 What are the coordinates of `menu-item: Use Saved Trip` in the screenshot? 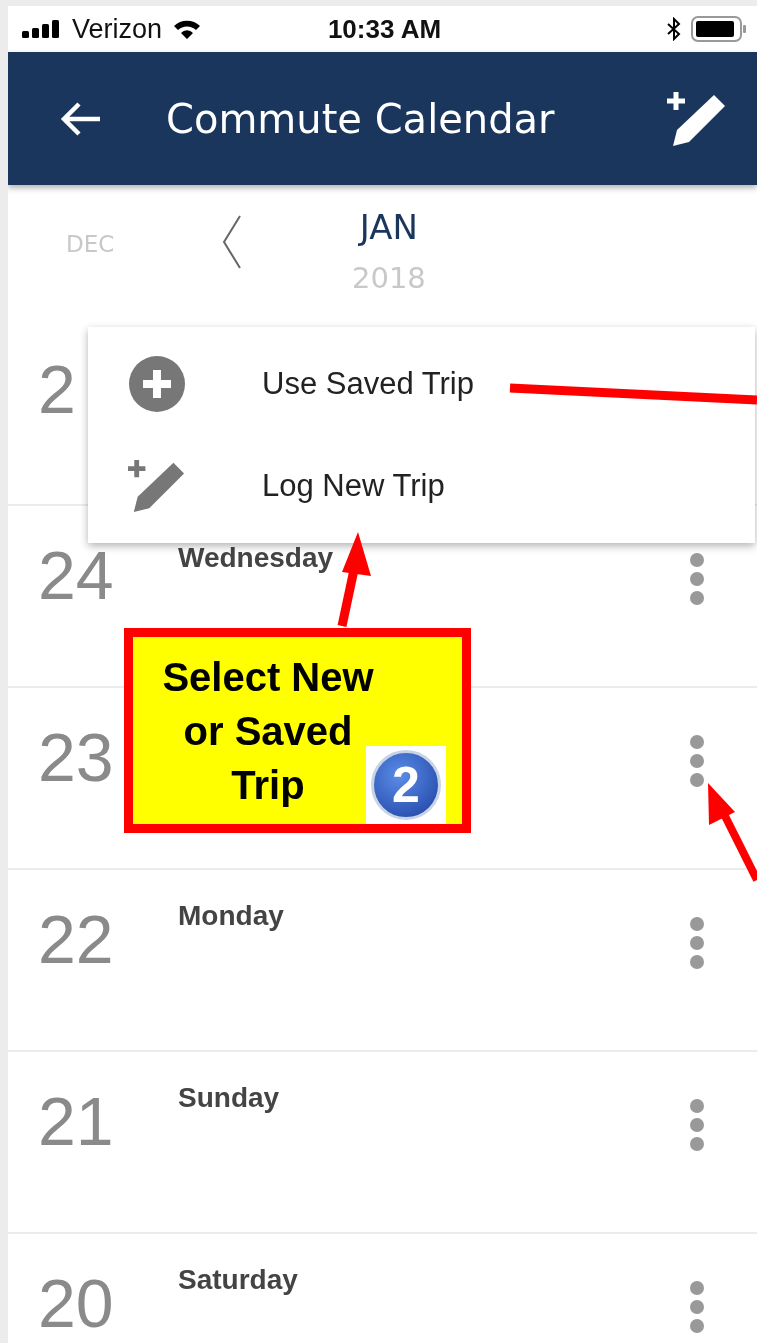 It's located at (421, 384).